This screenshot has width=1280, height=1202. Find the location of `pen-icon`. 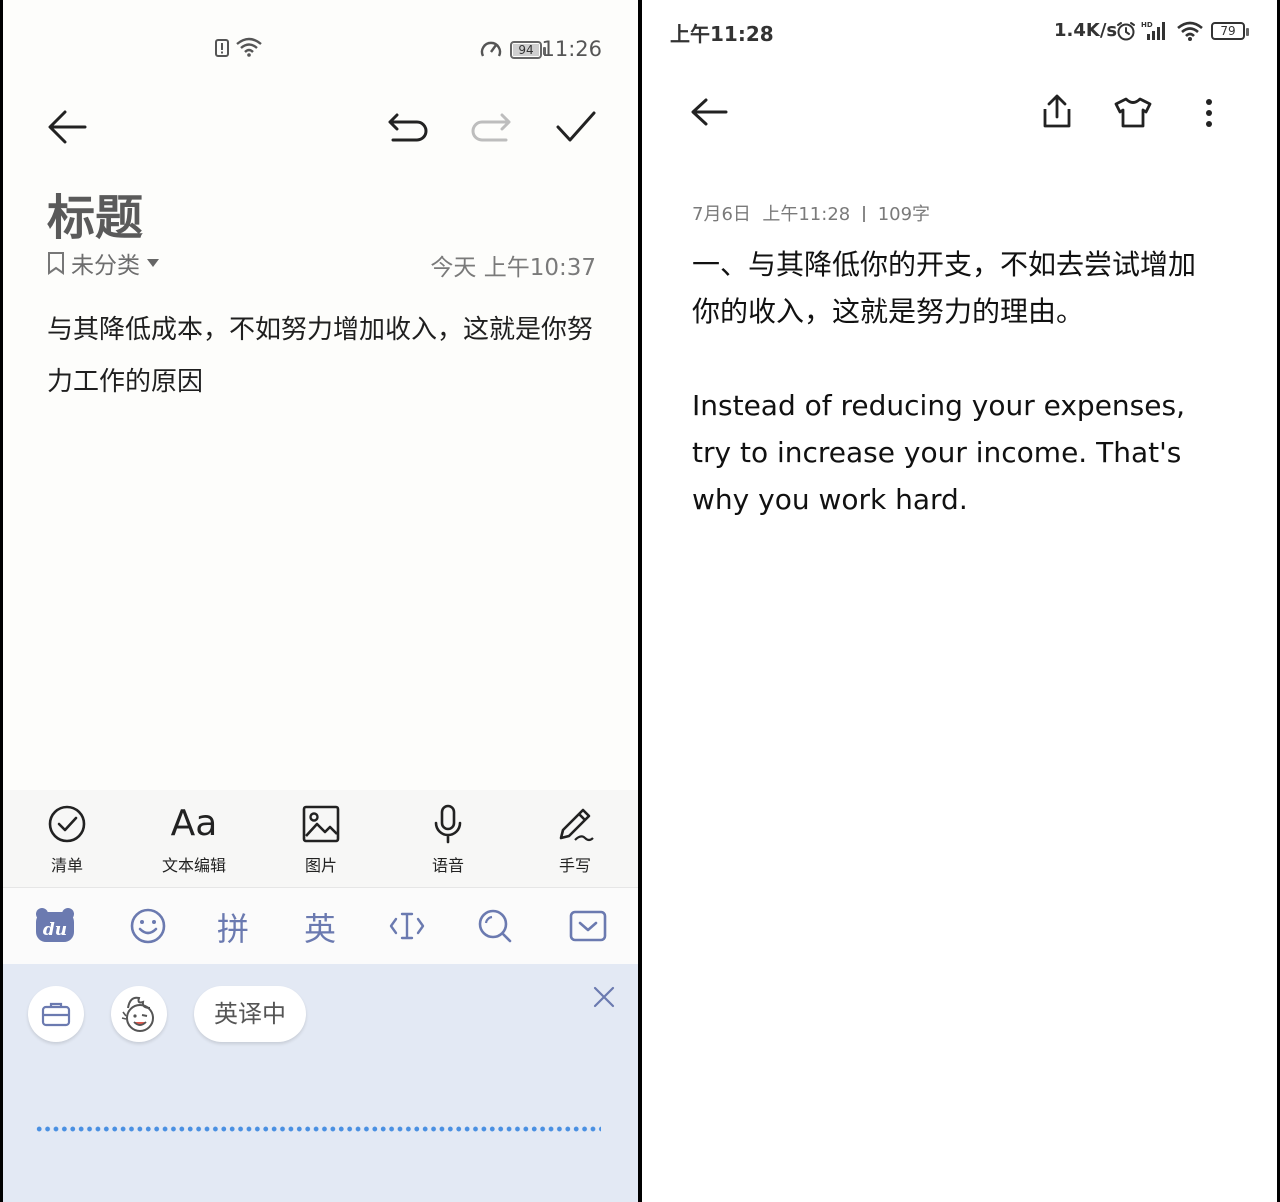

pen-icon is located at coordinates (575, 824).